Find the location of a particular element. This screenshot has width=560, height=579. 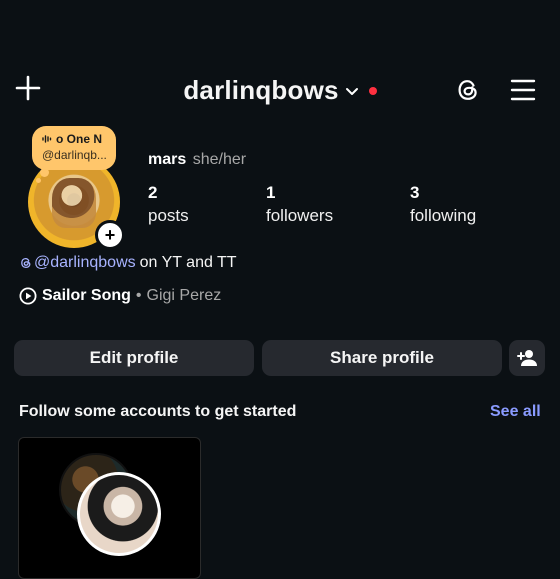

chevron-down-icon is located at coordinates (352, 92).